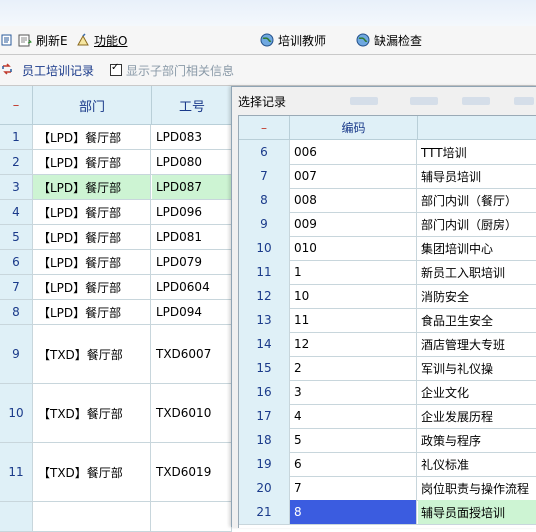  Describe the element at coordinates (16, 137) in the screenshot. I see `row-number: 1` at that location.